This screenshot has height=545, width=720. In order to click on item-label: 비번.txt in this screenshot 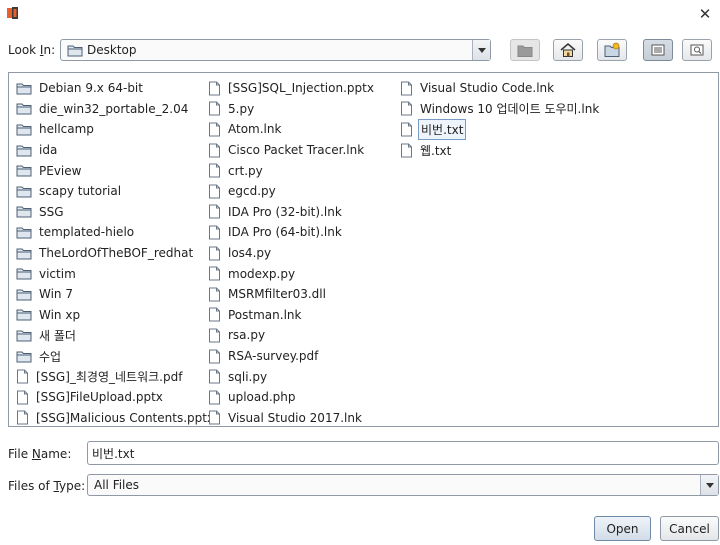, I will do `click(442, 129)`.